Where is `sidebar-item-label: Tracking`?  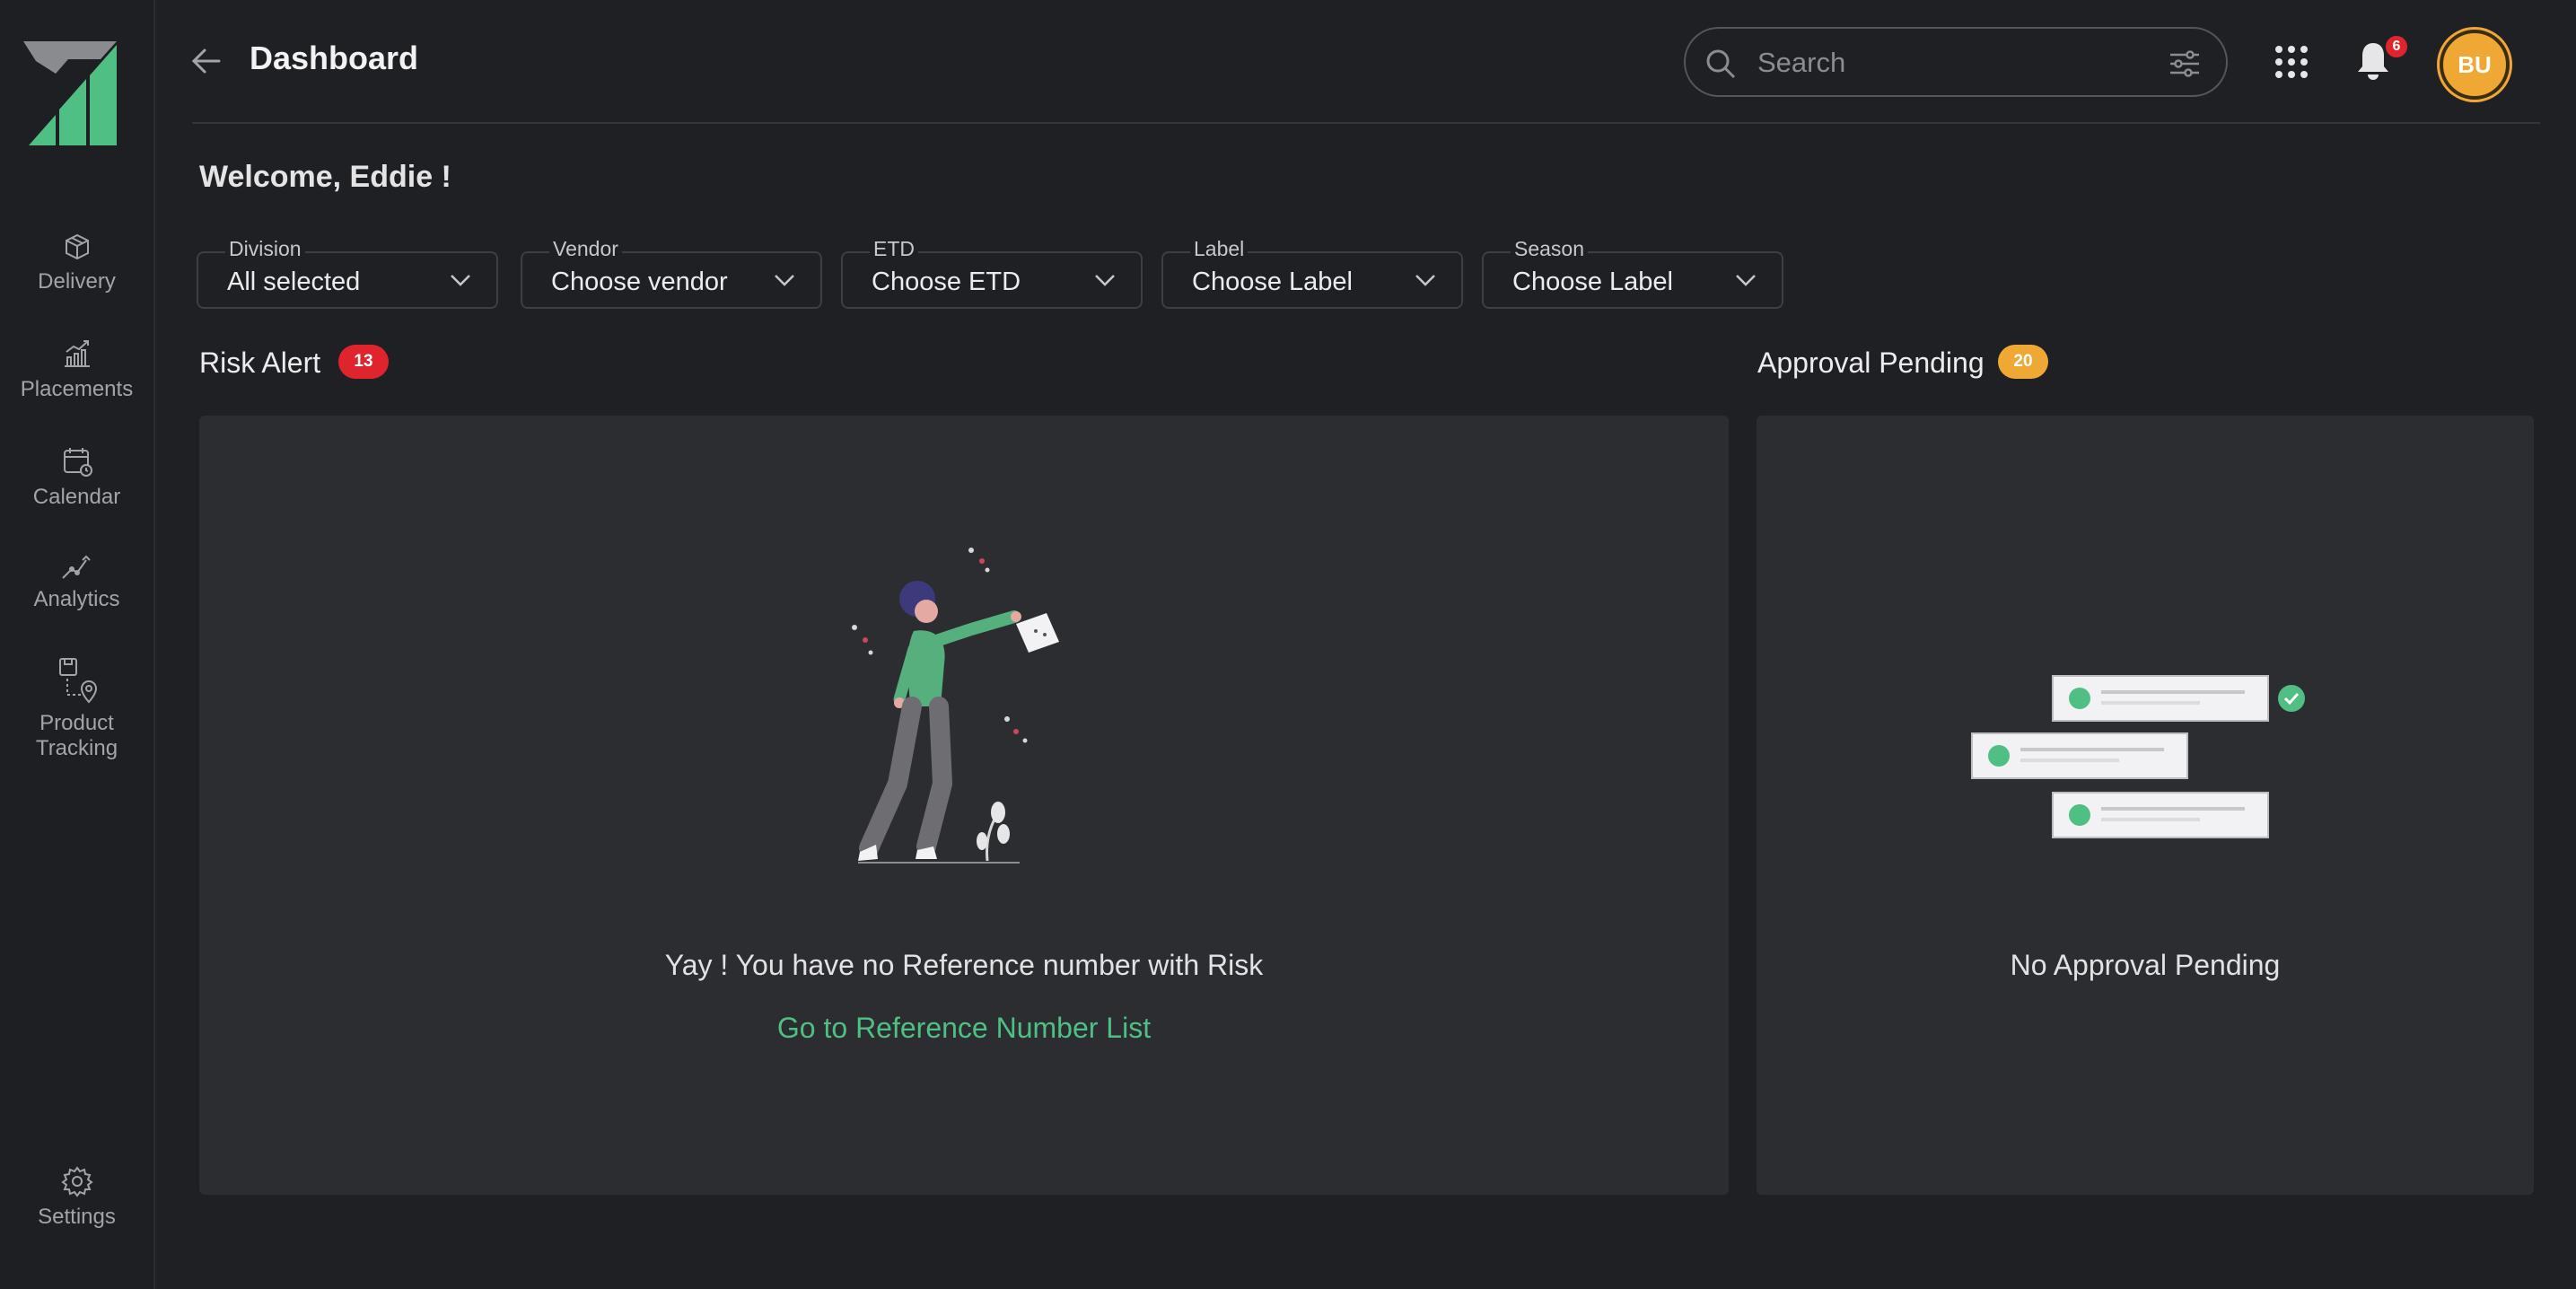
sidebar-item-label: Tracking is located at coordinates (76, 748).